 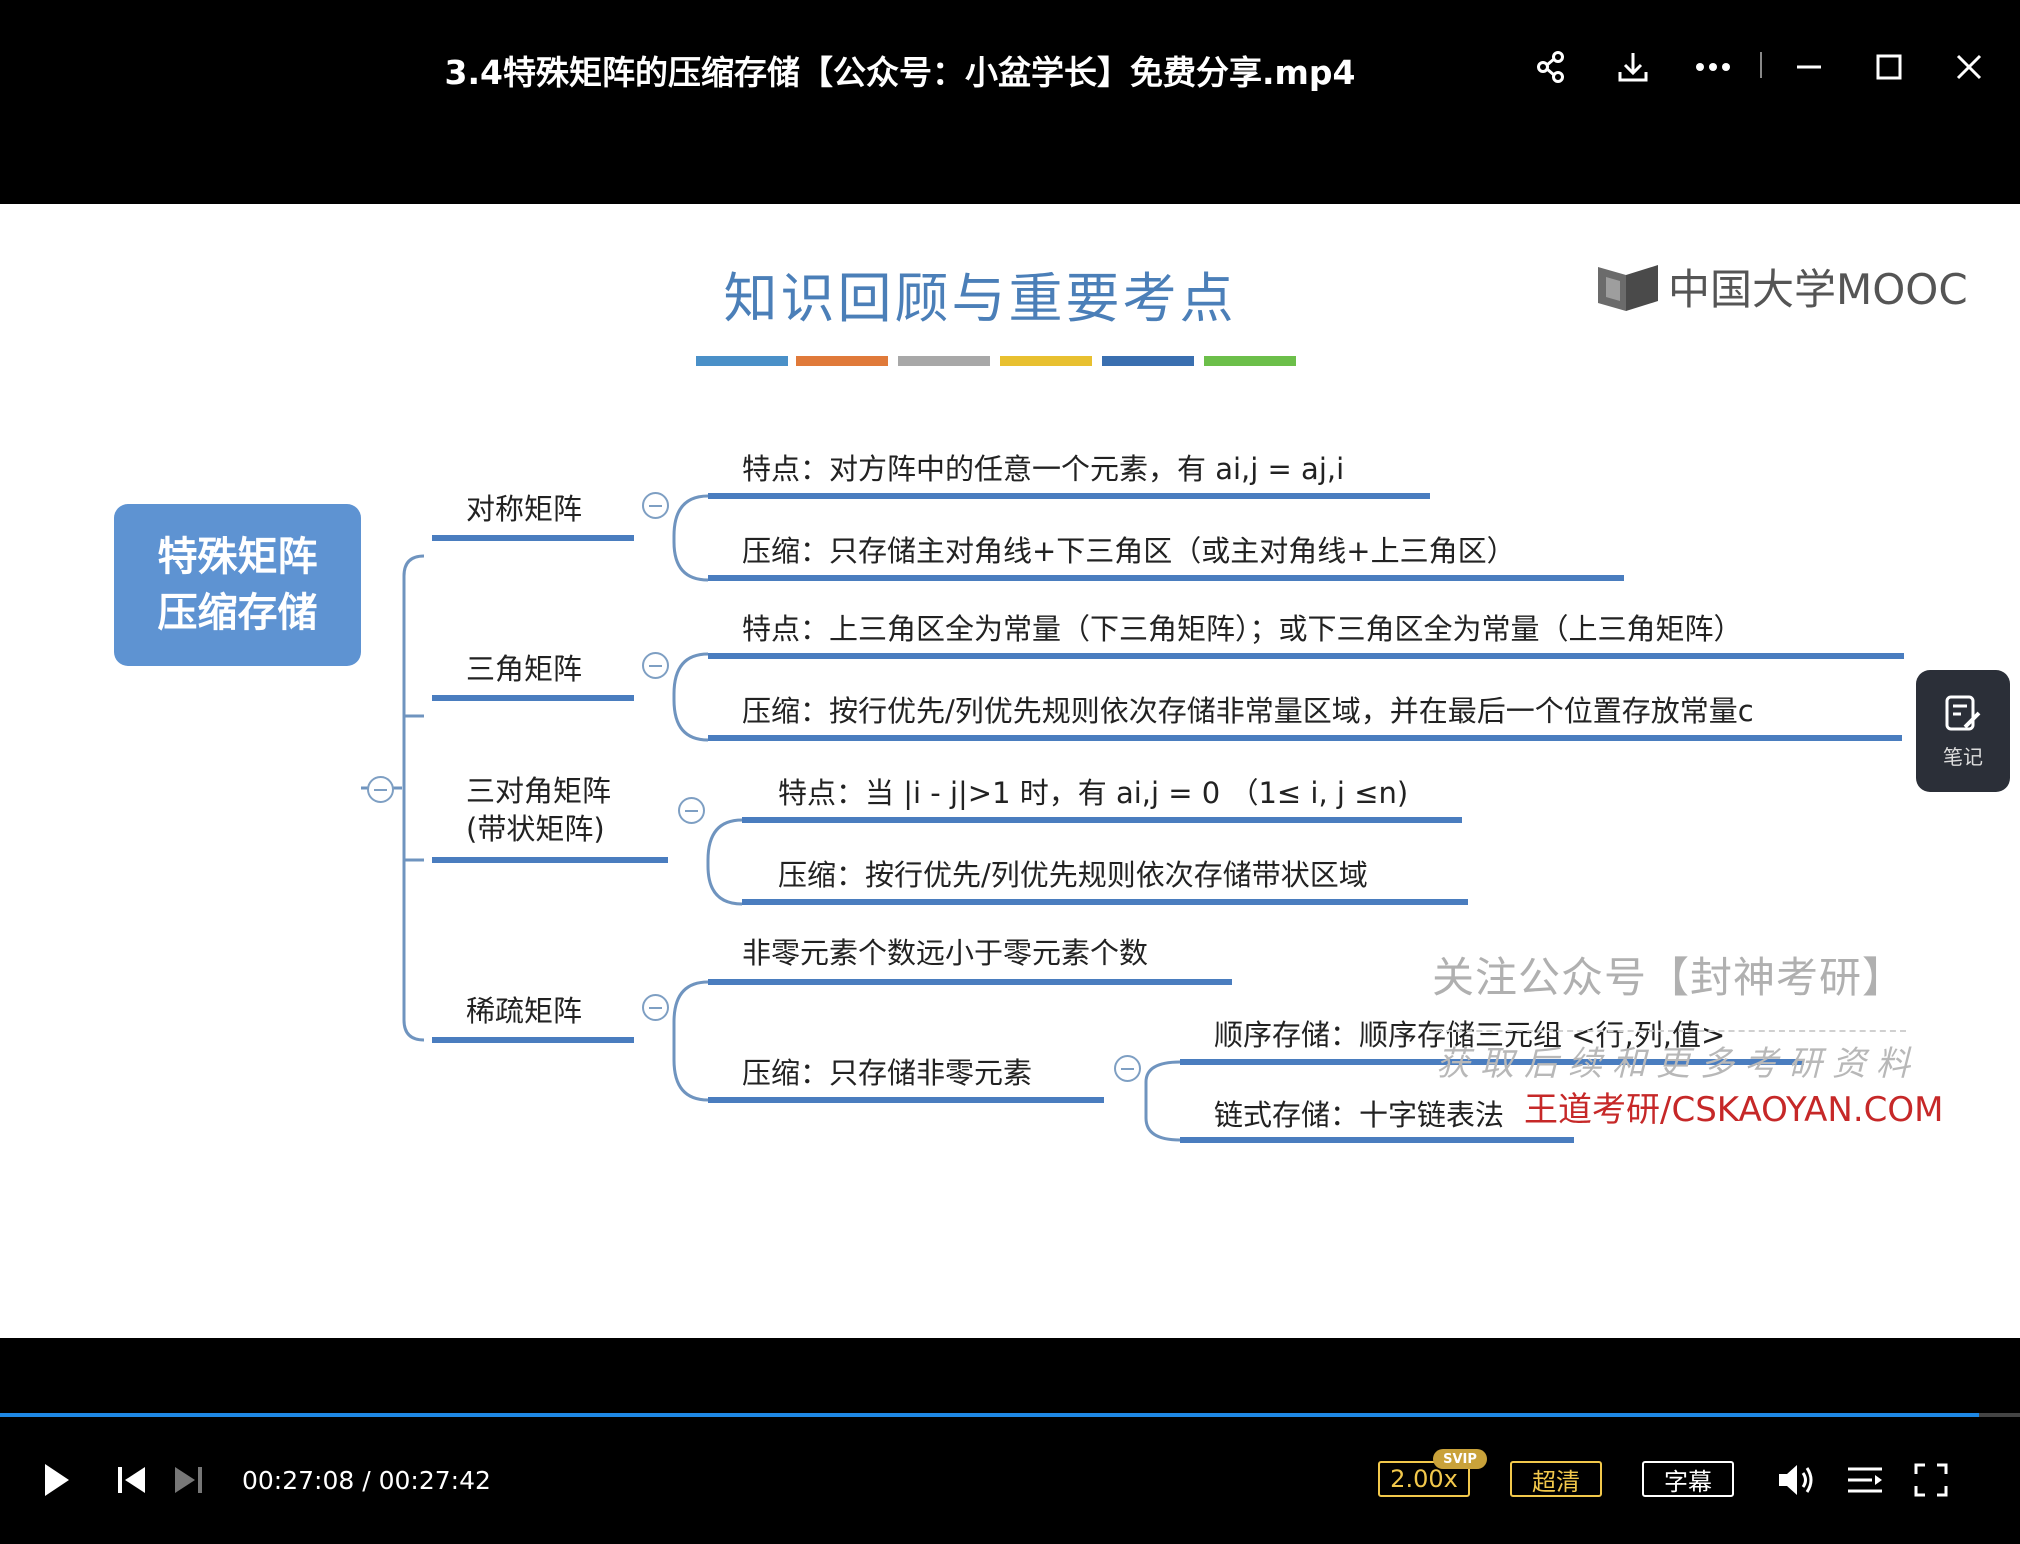 What do you see at coordinates (1963, 756) in the screenshot?
I see `notes-button-label: 笔记` at bounding box center [1963, 756].